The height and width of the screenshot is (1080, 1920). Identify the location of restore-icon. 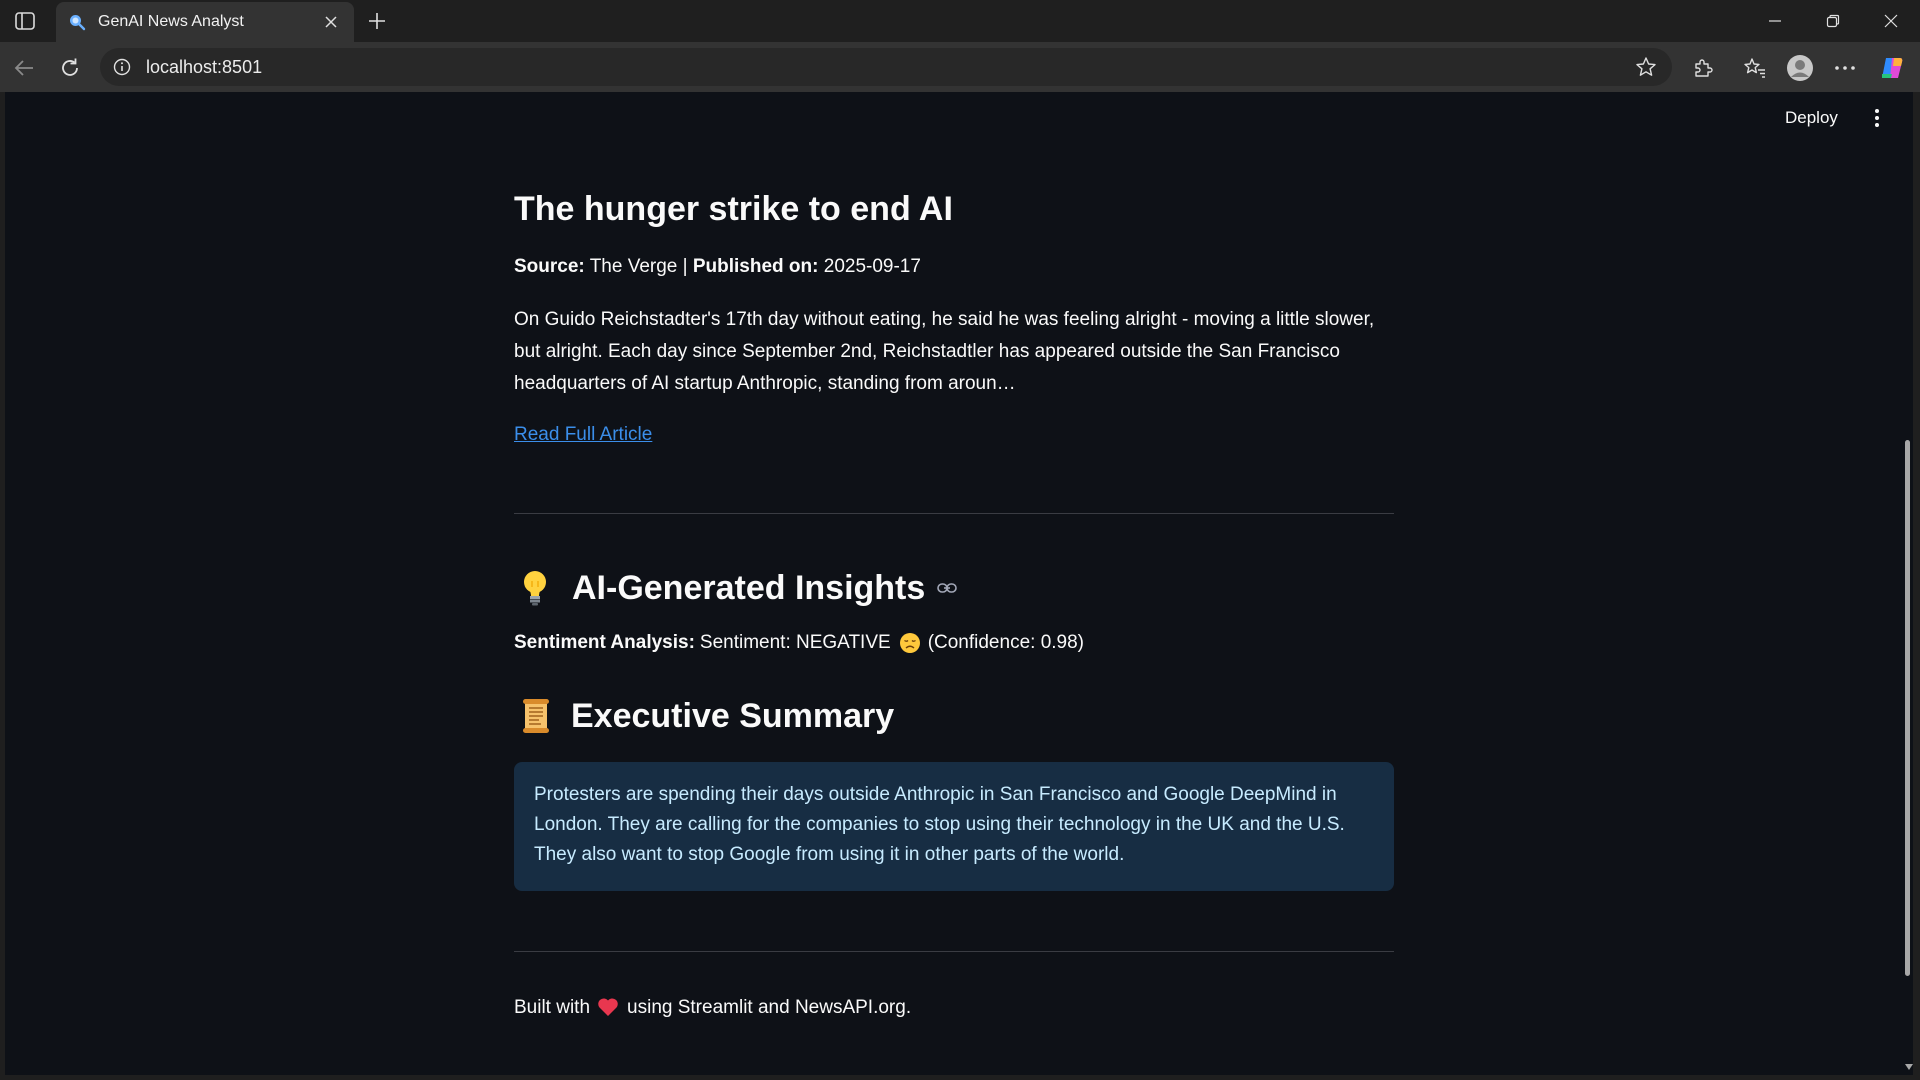
(1833, 21).